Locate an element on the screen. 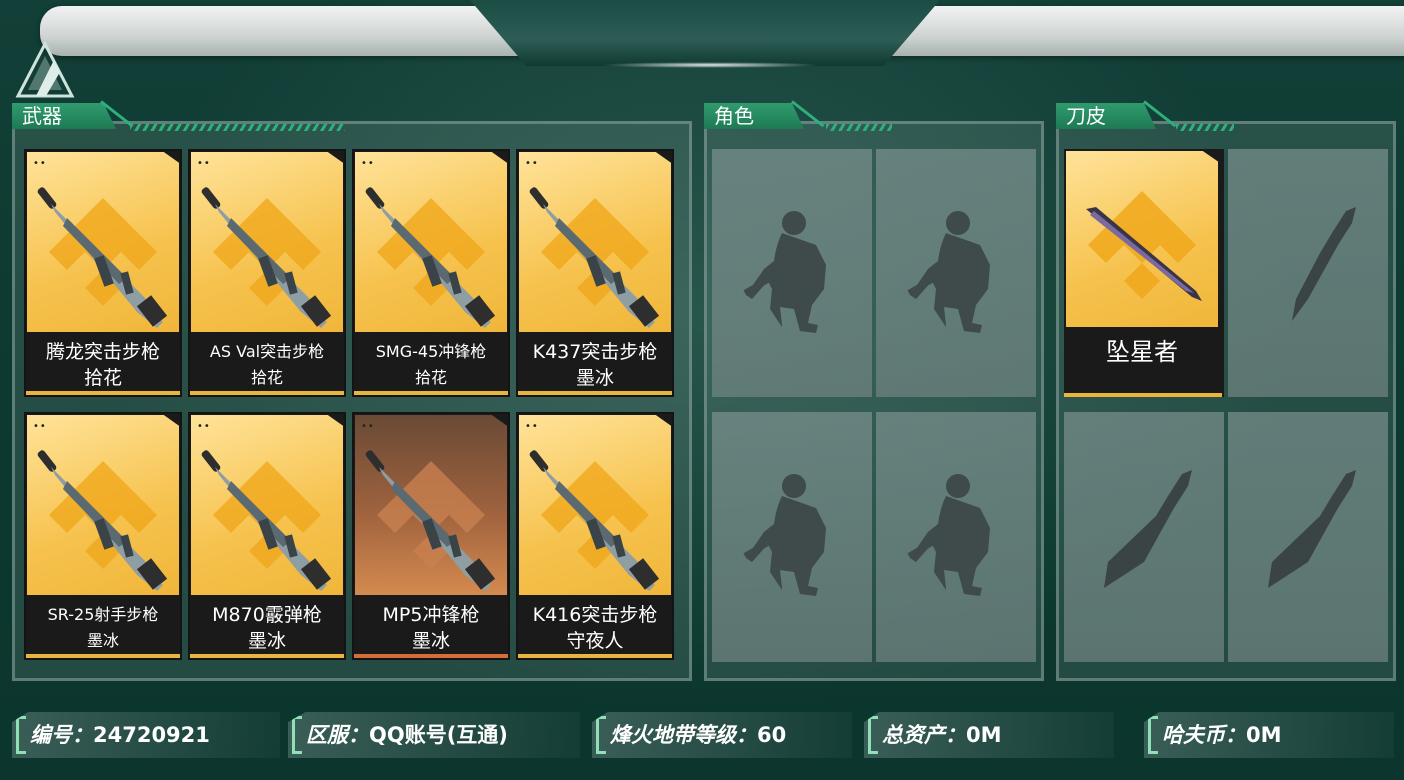 Image resolution: width=1404 pixels, height=780 pixels. knife-card-underline is located at coordinates (1143, 395).